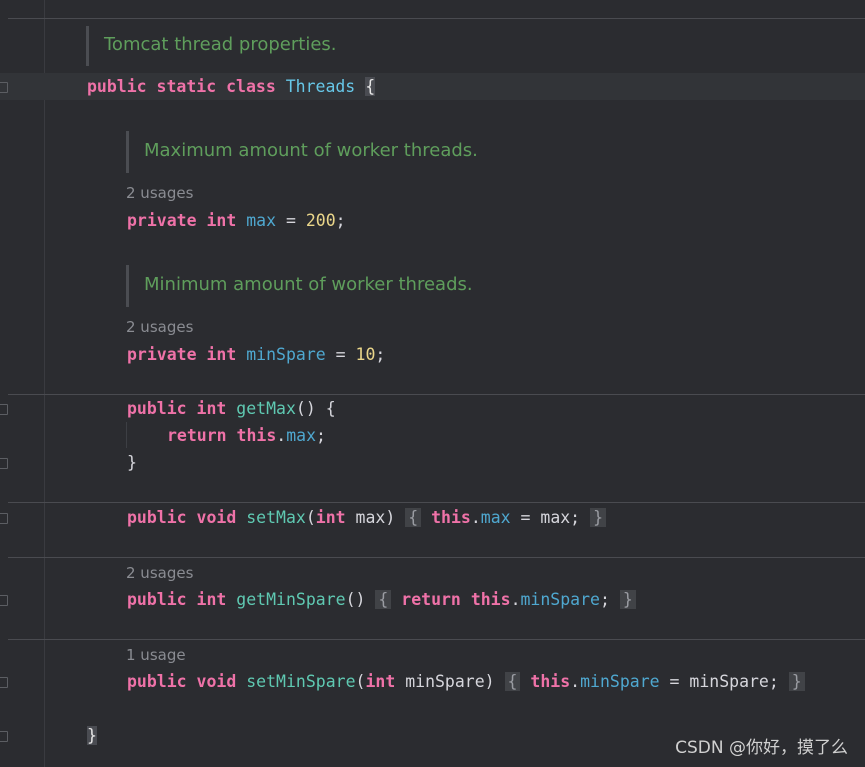 The image size is (865, 767). What do you see at coordinates (266, 408) in the screenshot?
I see `method-name: getMax` at bounding box center [266, 408].